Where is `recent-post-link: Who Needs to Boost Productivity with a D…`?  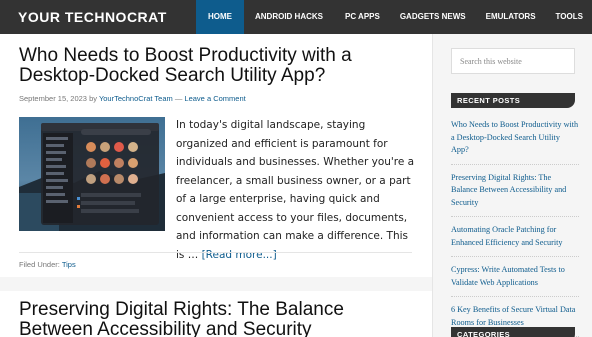 recent-post-link: Who Needs to Boost Productivity with a D… is located at coordinates (515, 142).